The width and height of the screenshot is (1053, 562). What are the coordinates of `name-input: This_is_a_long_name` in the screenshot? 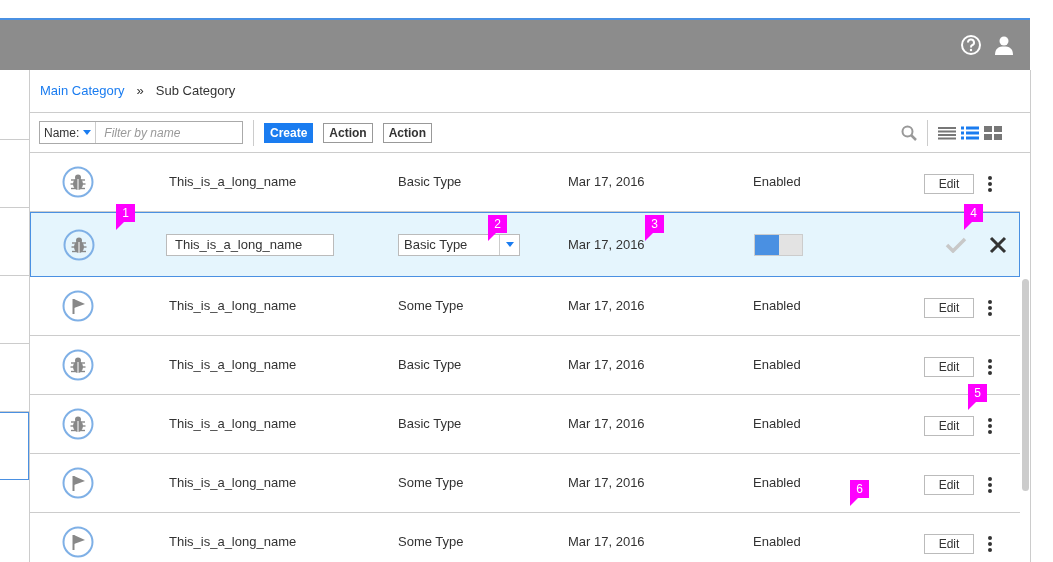 It's located at (250, 244).